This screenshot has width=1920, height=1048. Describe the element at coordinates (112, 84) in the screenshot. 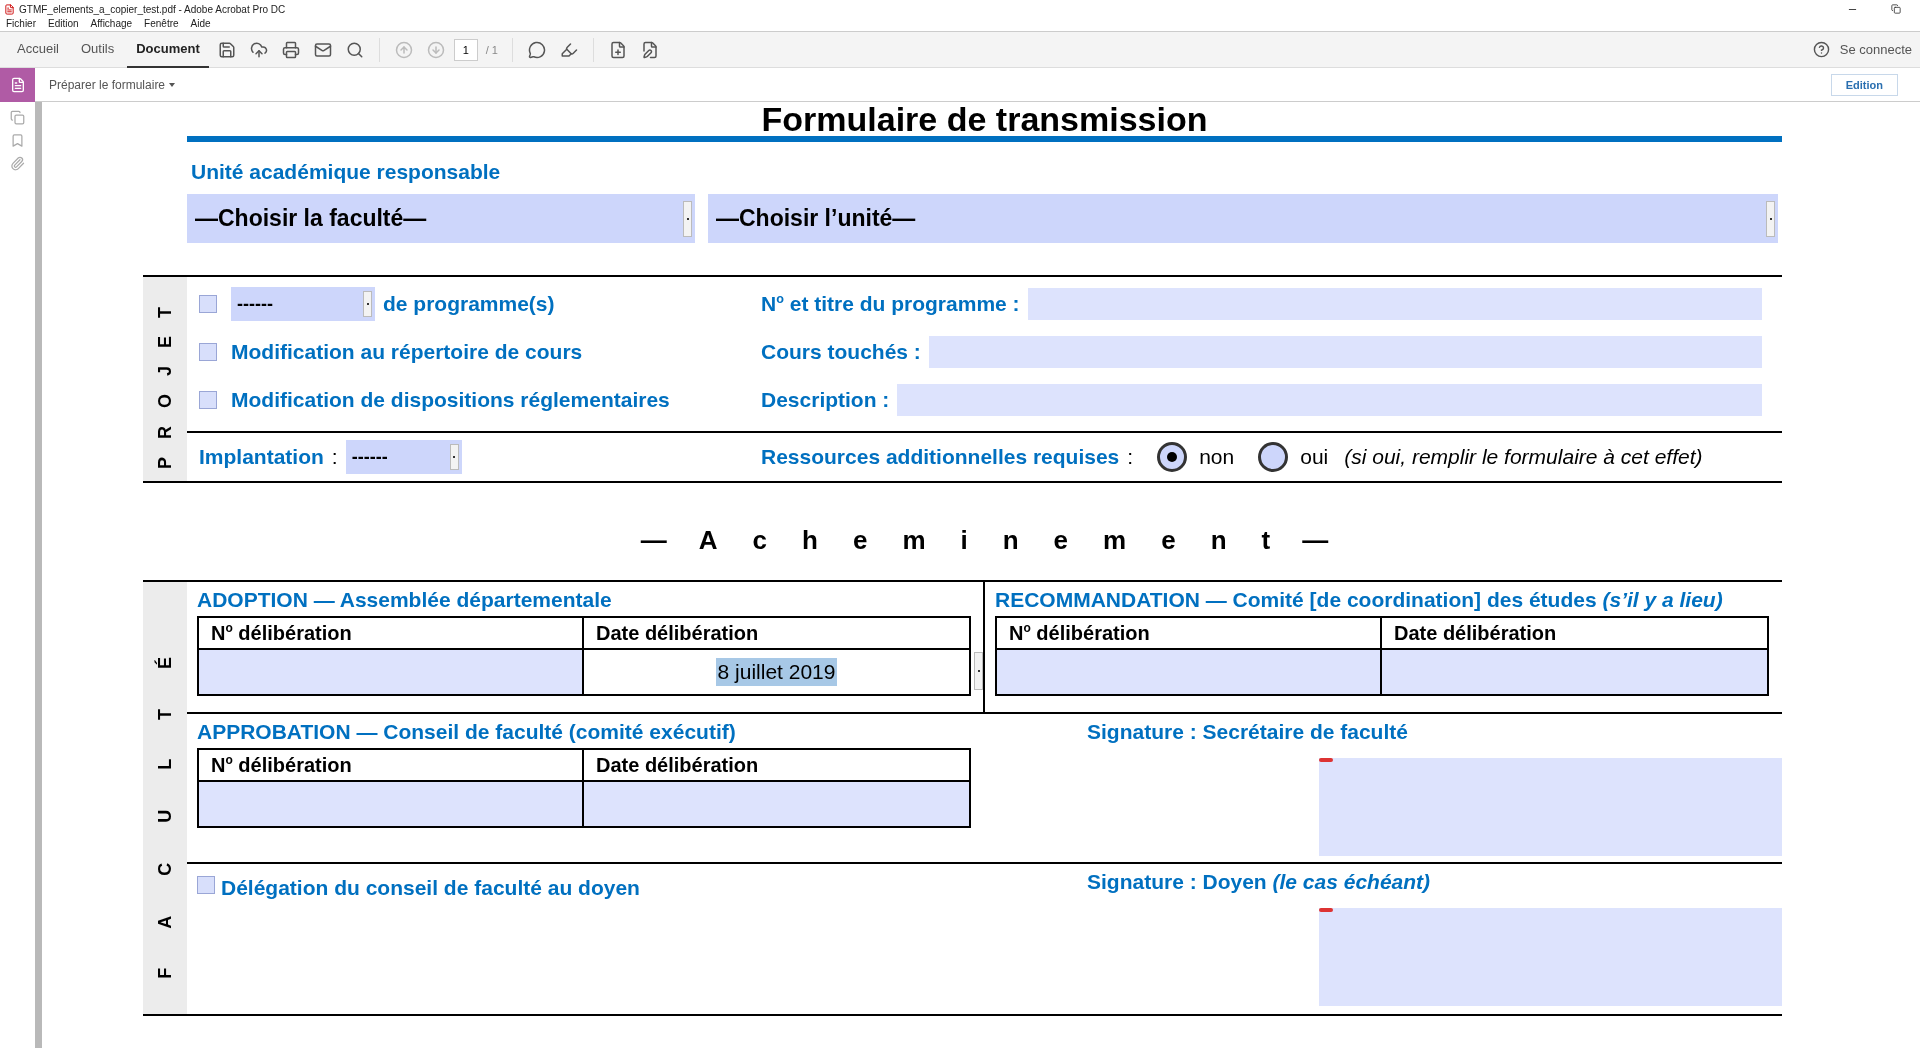

I see `prepare-form-dropdown: Préparer le formulaire` at that location.